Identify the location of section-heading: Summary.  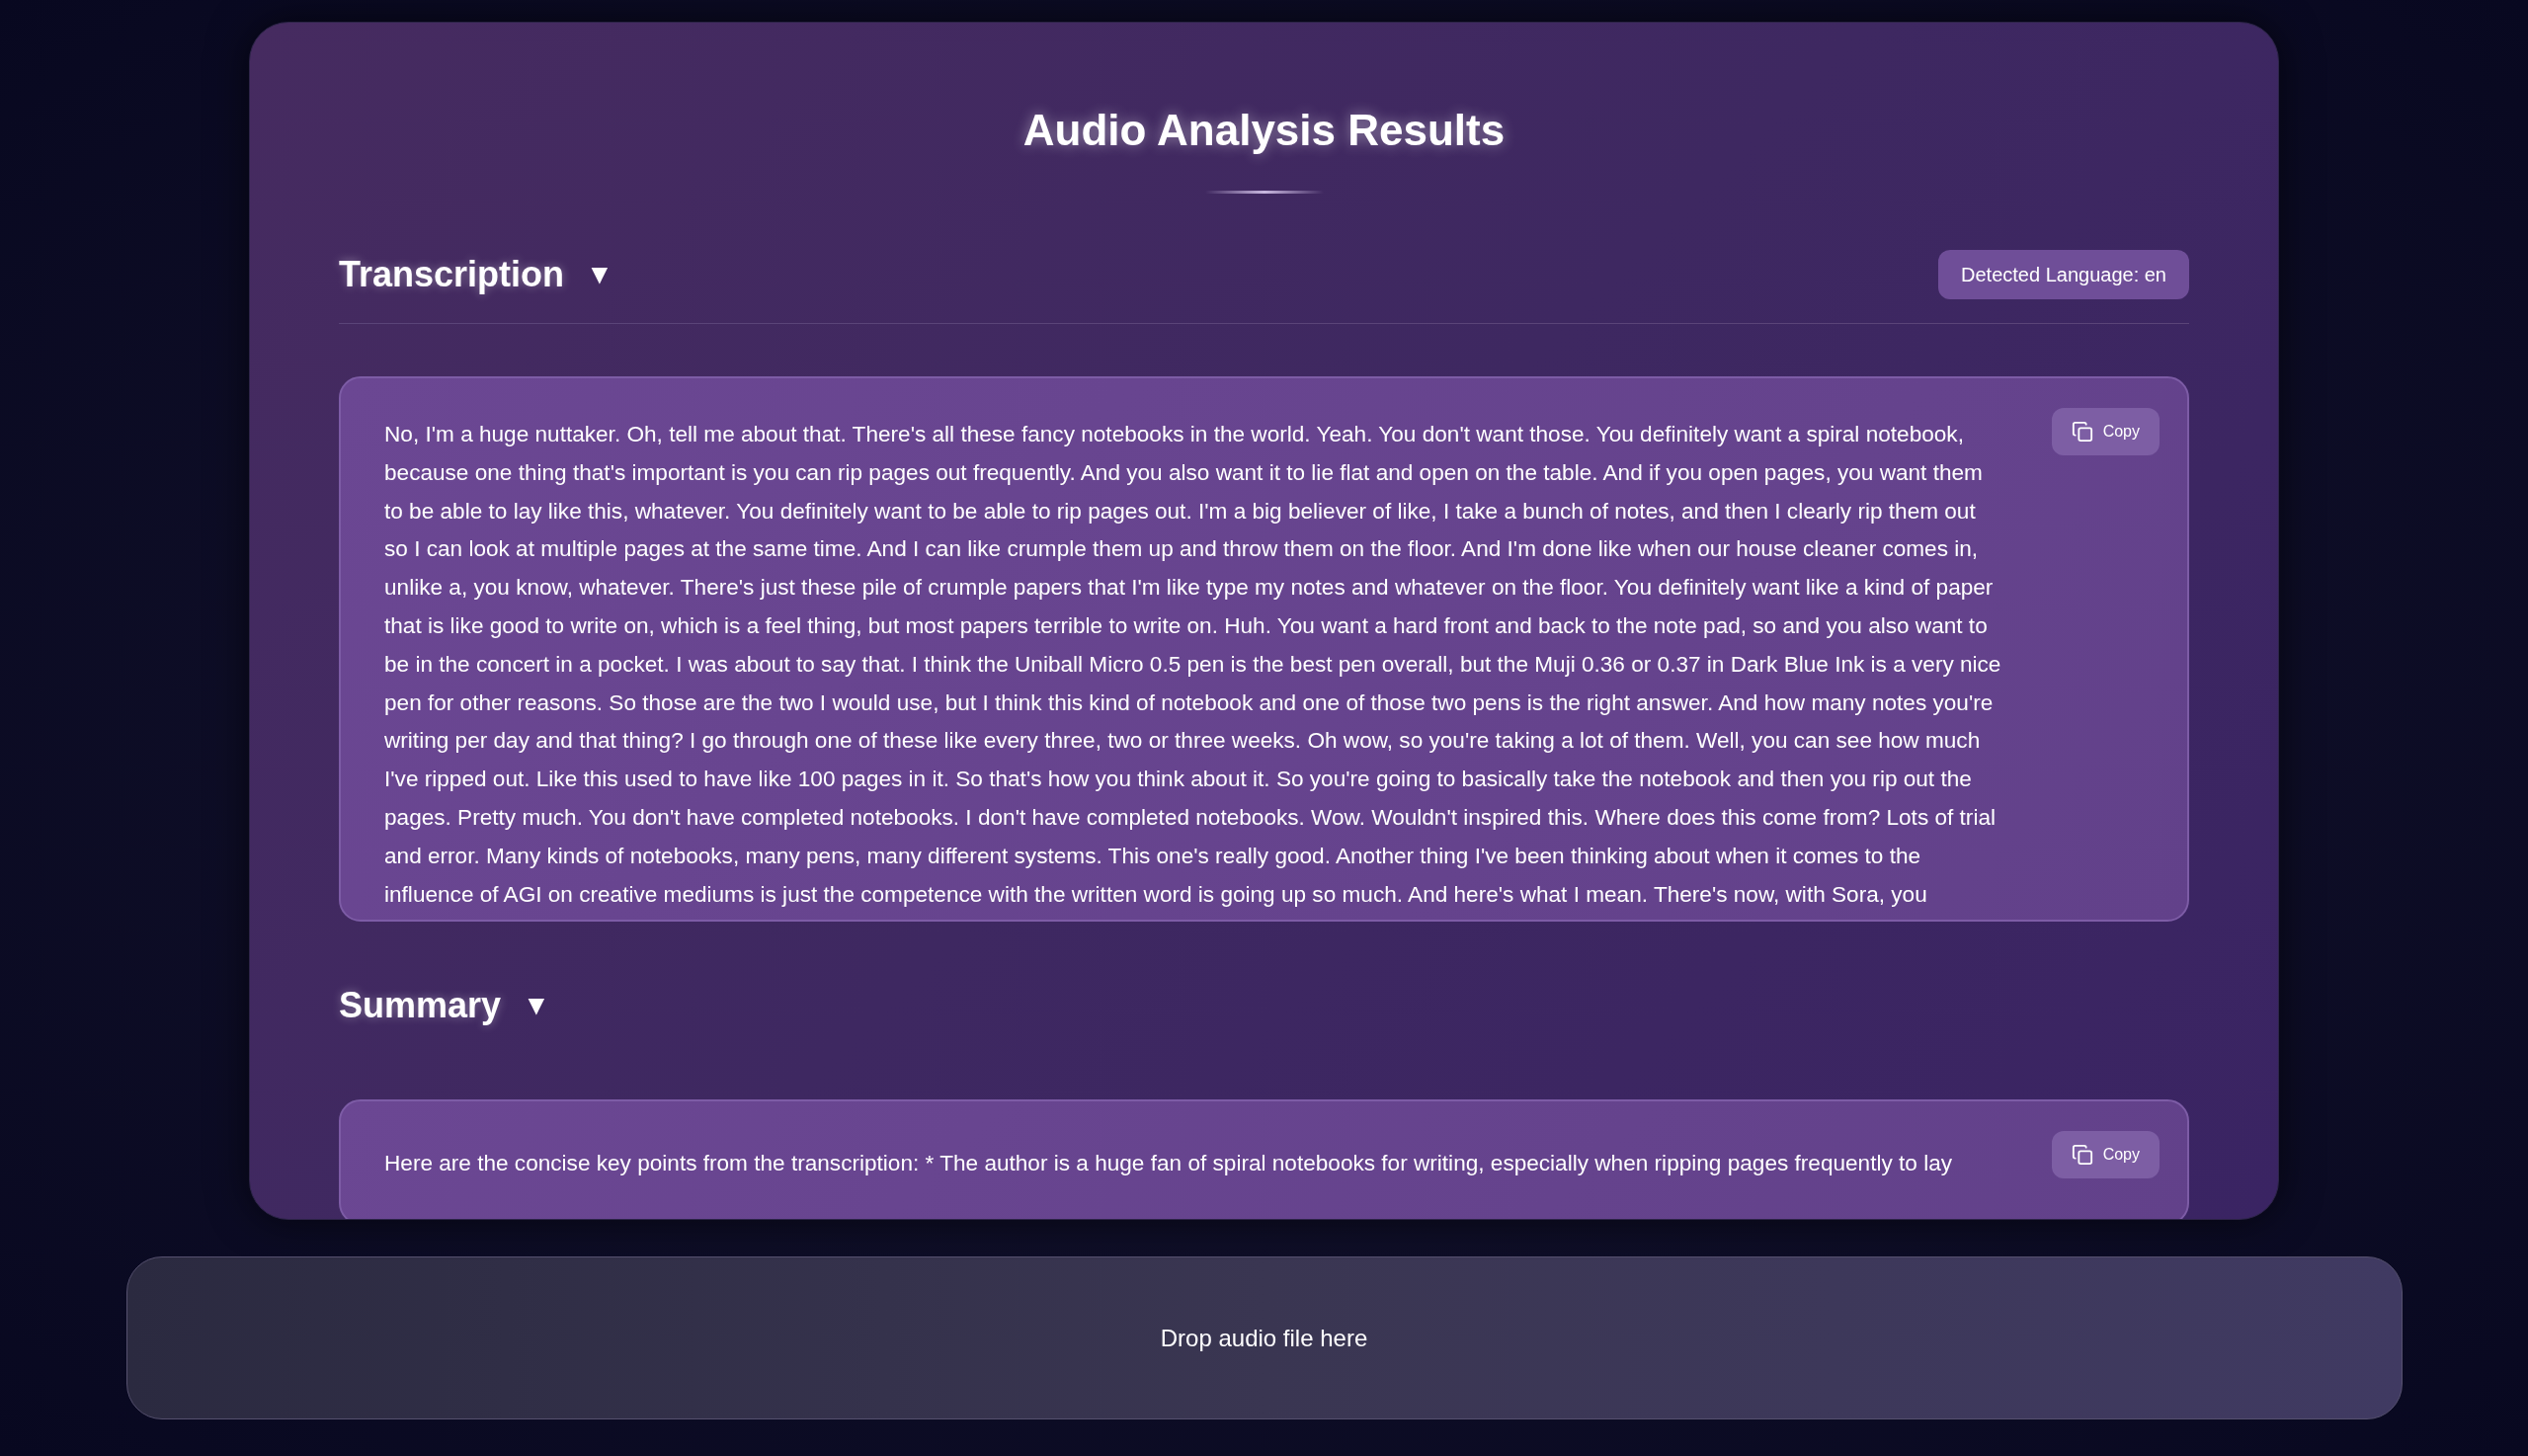
(420, 1006).